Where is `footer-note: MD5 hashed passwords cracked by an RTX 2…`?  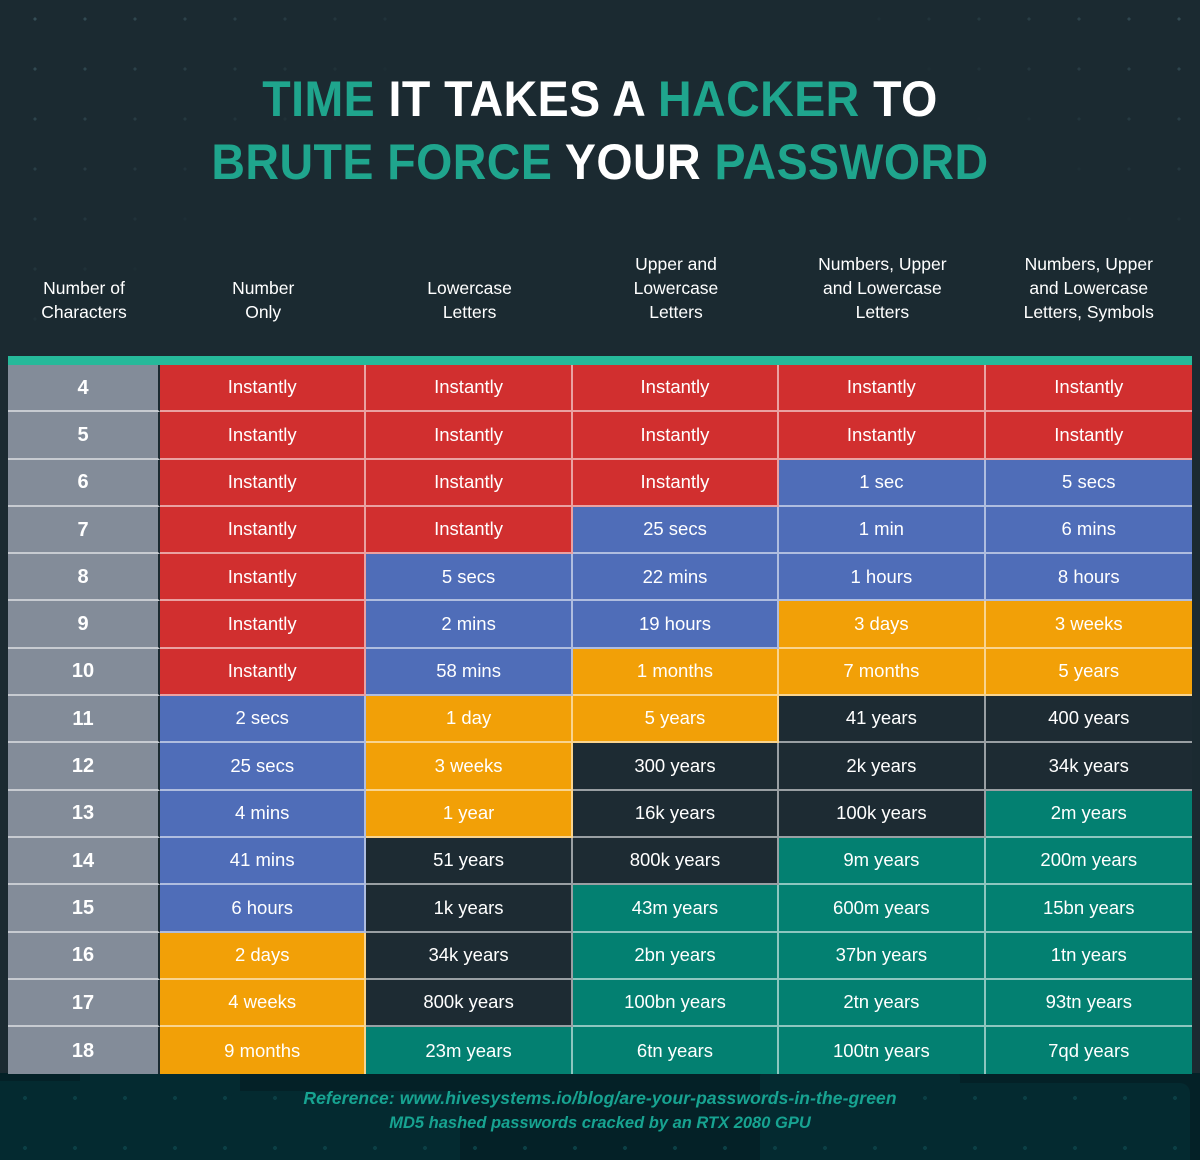
footer-note: MD5 hashed passwords cracked by an RTX 2… is located at coordinates (600, 1123).